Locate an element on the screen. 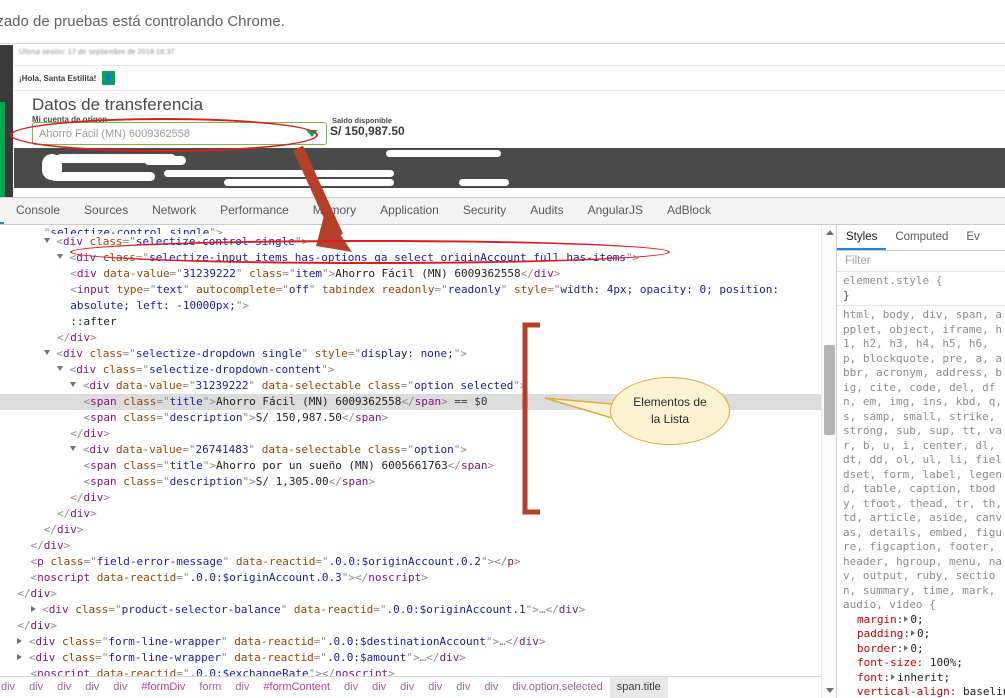 Image resolution: width=1005 pixels, height=698 pixels. callout-line-2: la Lista is located at coordinates (670, 419).